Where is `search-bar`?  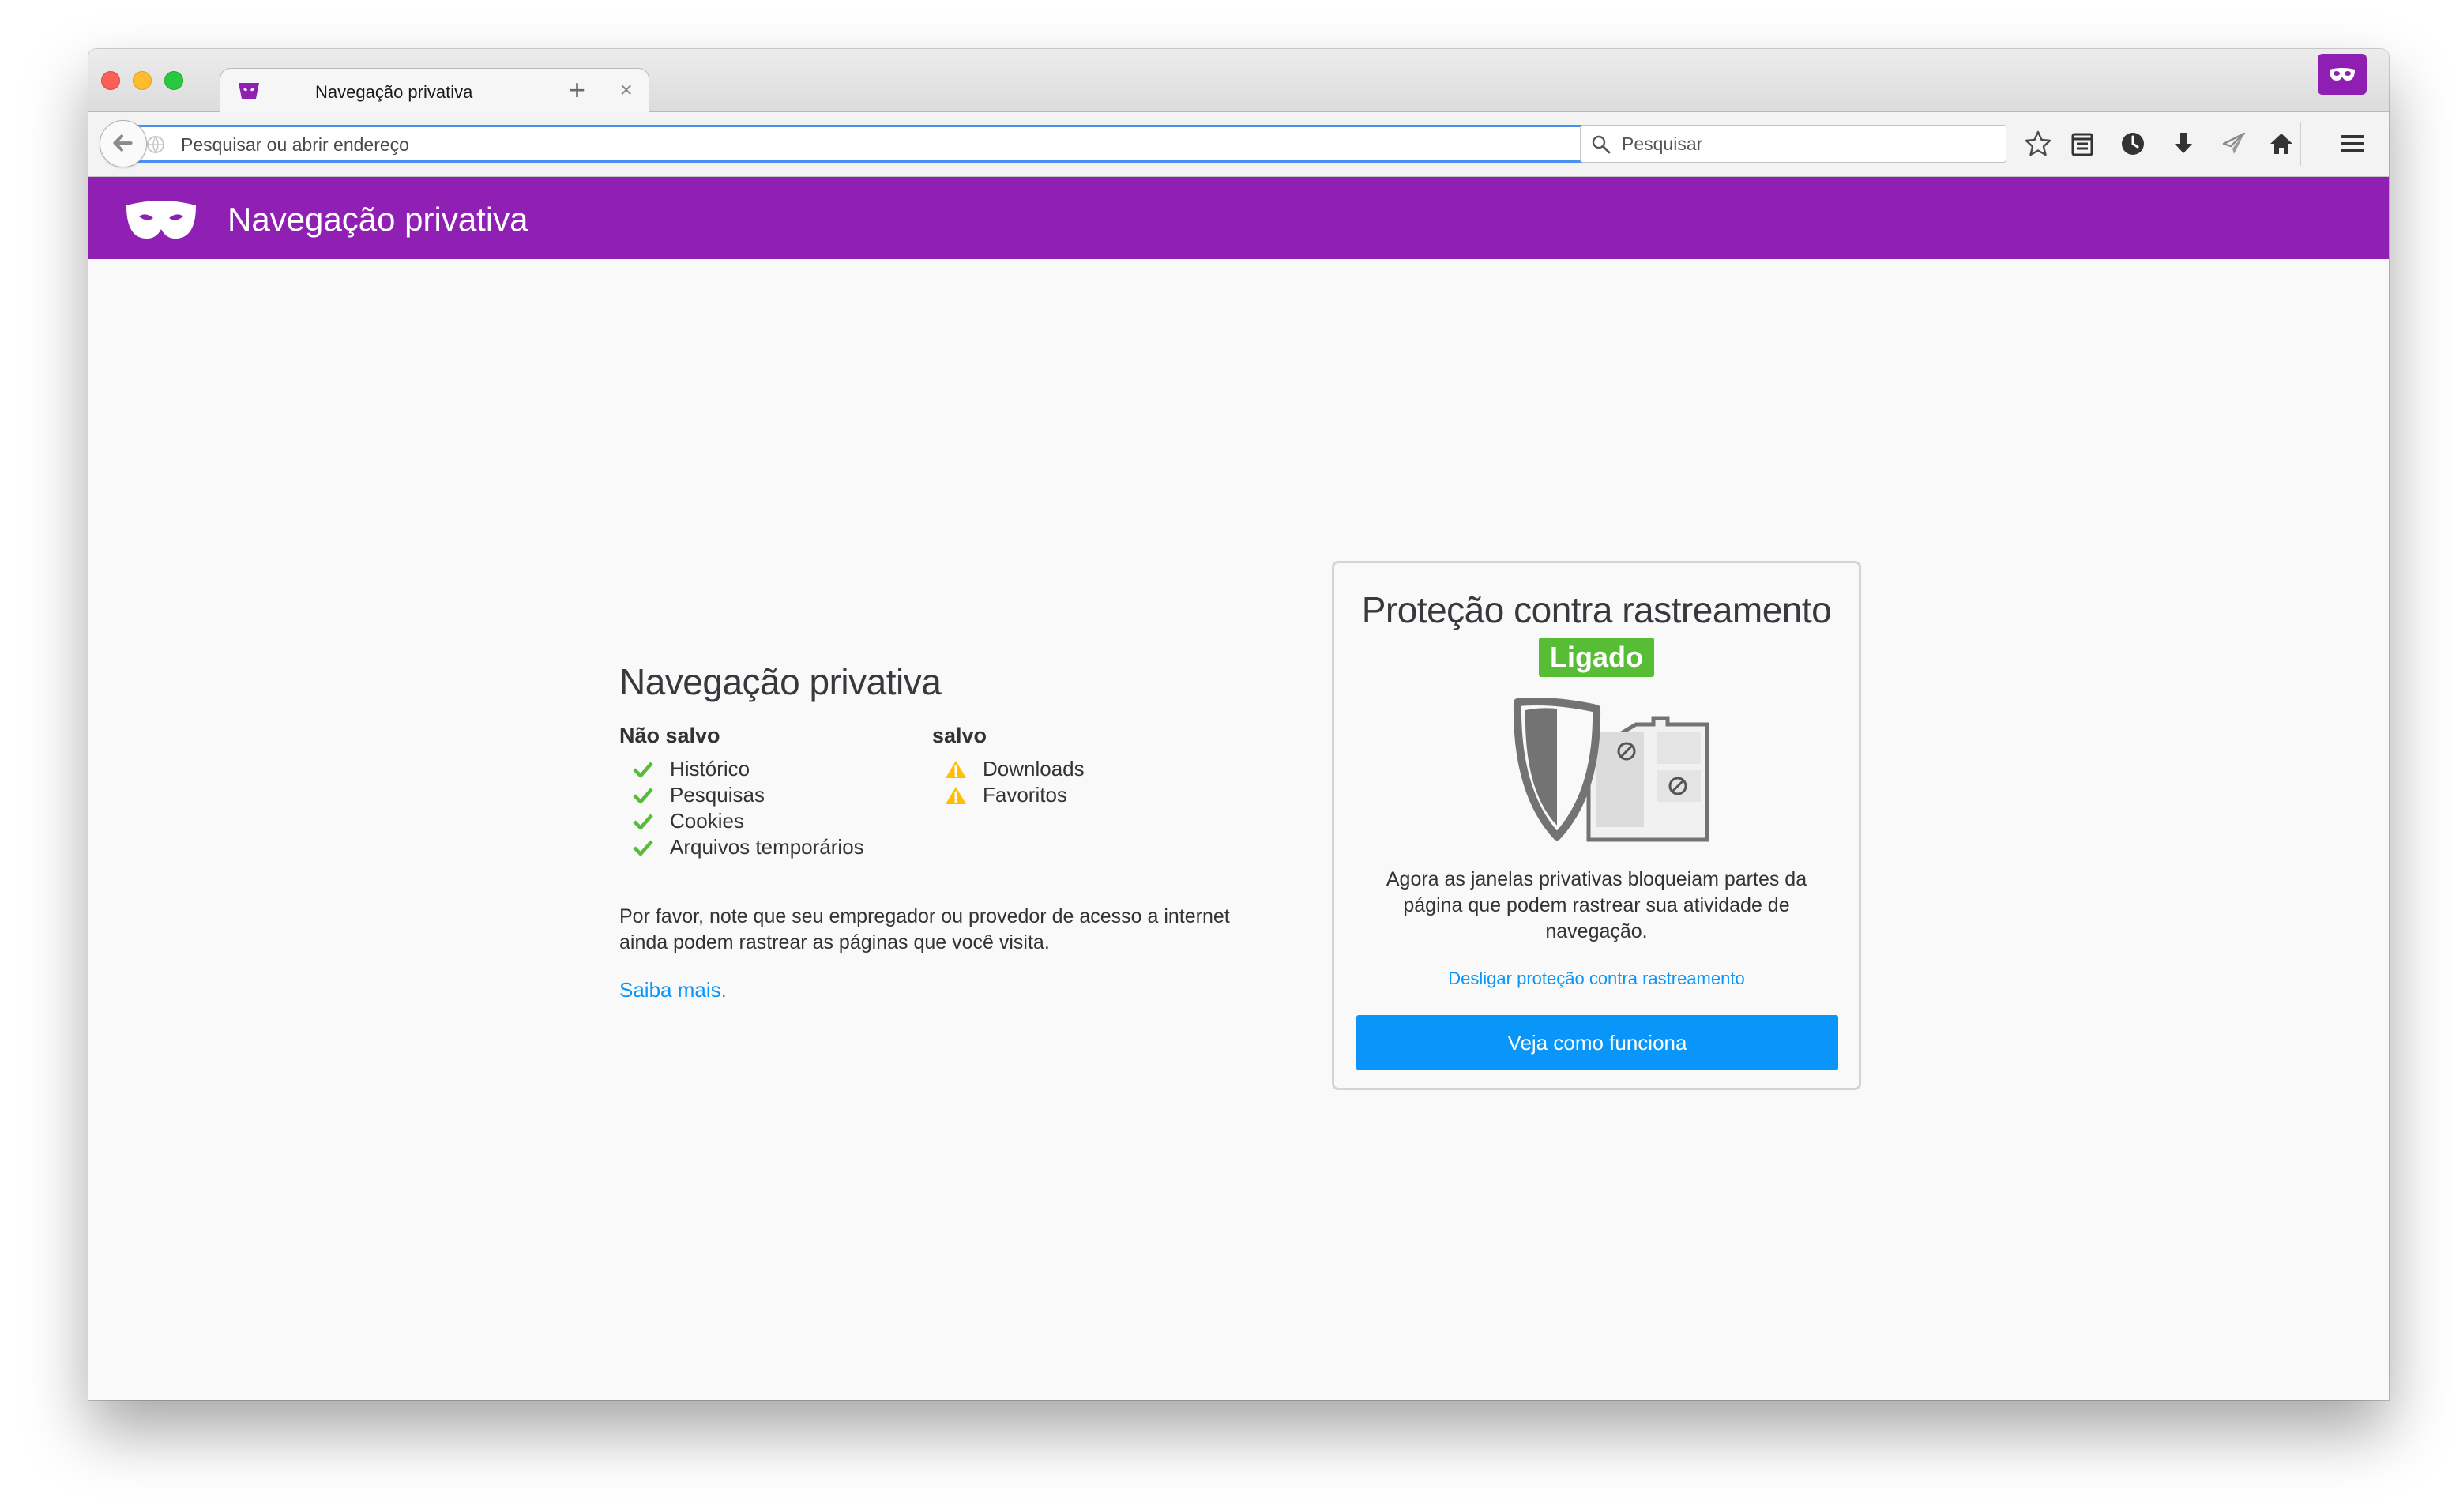 search-bar is located at coordinates (1793, 144).